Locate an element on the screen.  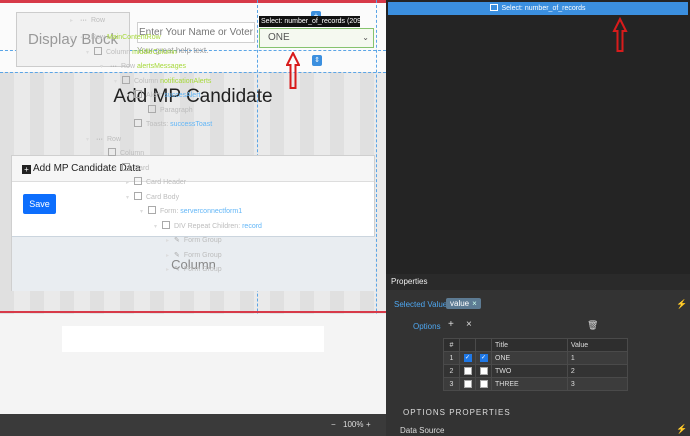
tree-node: ▾ Column notificationAlerts is located at coordinates (162, 82).